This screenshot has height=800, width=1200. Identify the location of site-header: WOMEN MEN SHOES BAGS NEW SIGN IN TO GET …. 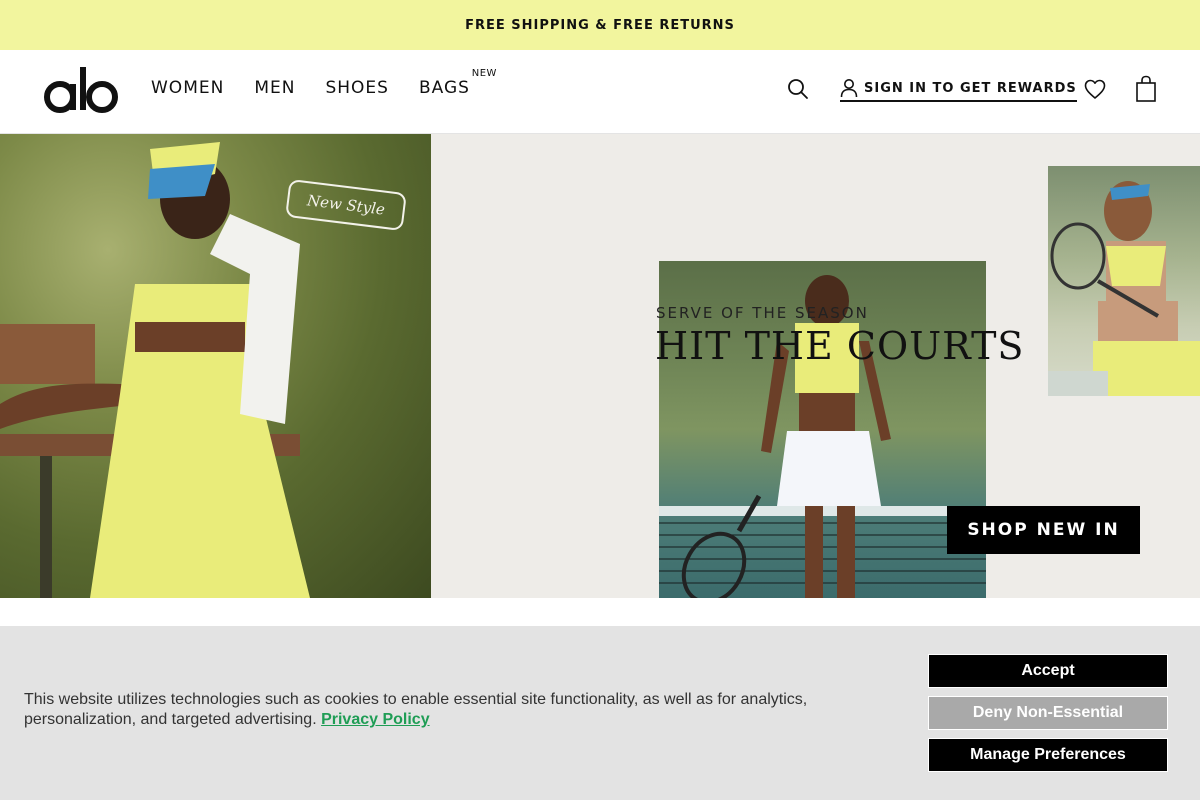
(600, 92).